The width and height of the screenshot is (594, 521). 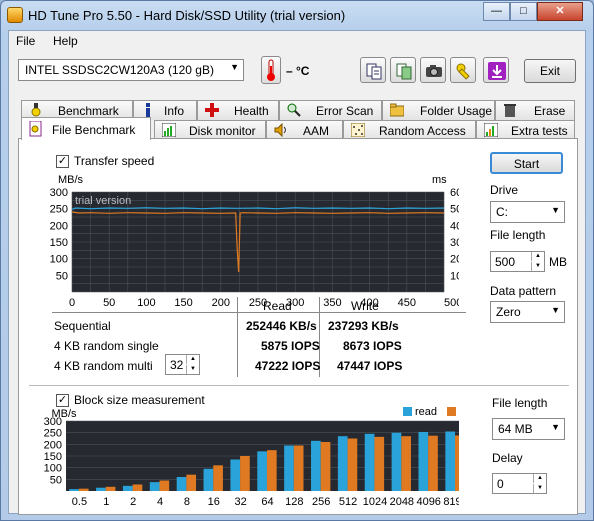 What do you see at coordinates (409, 130) in the screenshot?
I see `tab-random-access: Random Access` at bounding box center [409, 130].